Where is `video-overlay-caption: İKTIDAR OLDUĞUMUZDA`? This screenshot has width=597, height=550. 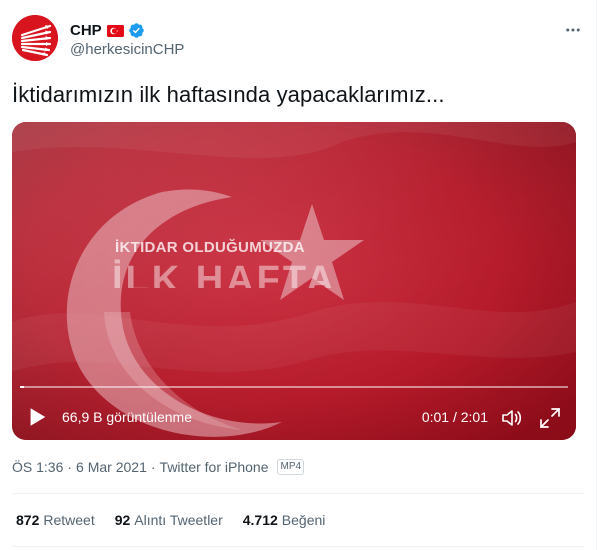
video-overlay-caption: İKTIDAR OLDUĞUMUZDA is located at coordinates (210, 247).